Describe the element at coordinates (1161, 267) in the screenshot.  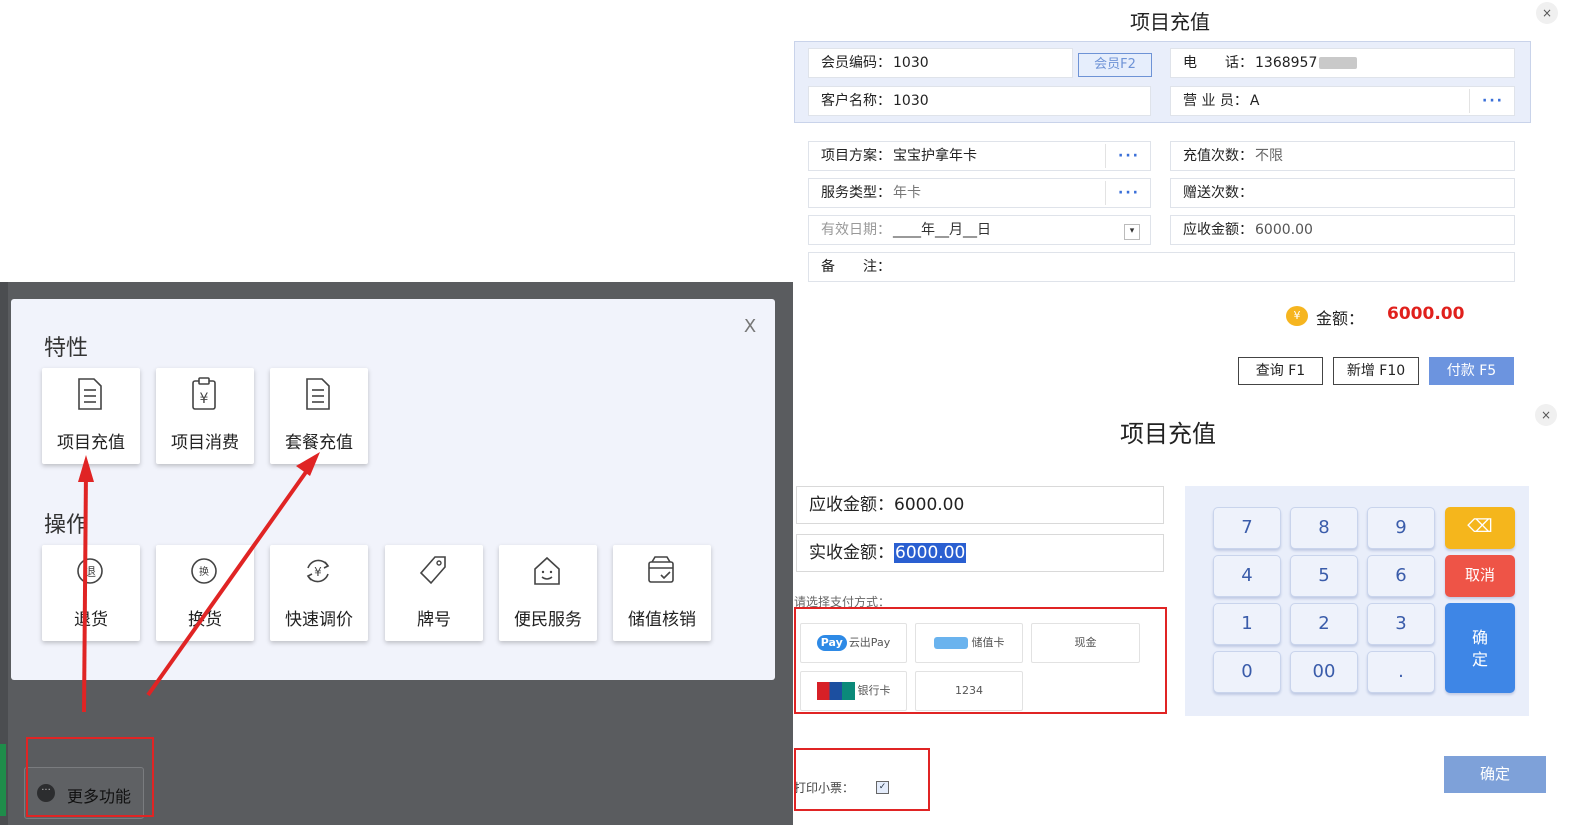
I see `remark-field: 备 注：` at that location.